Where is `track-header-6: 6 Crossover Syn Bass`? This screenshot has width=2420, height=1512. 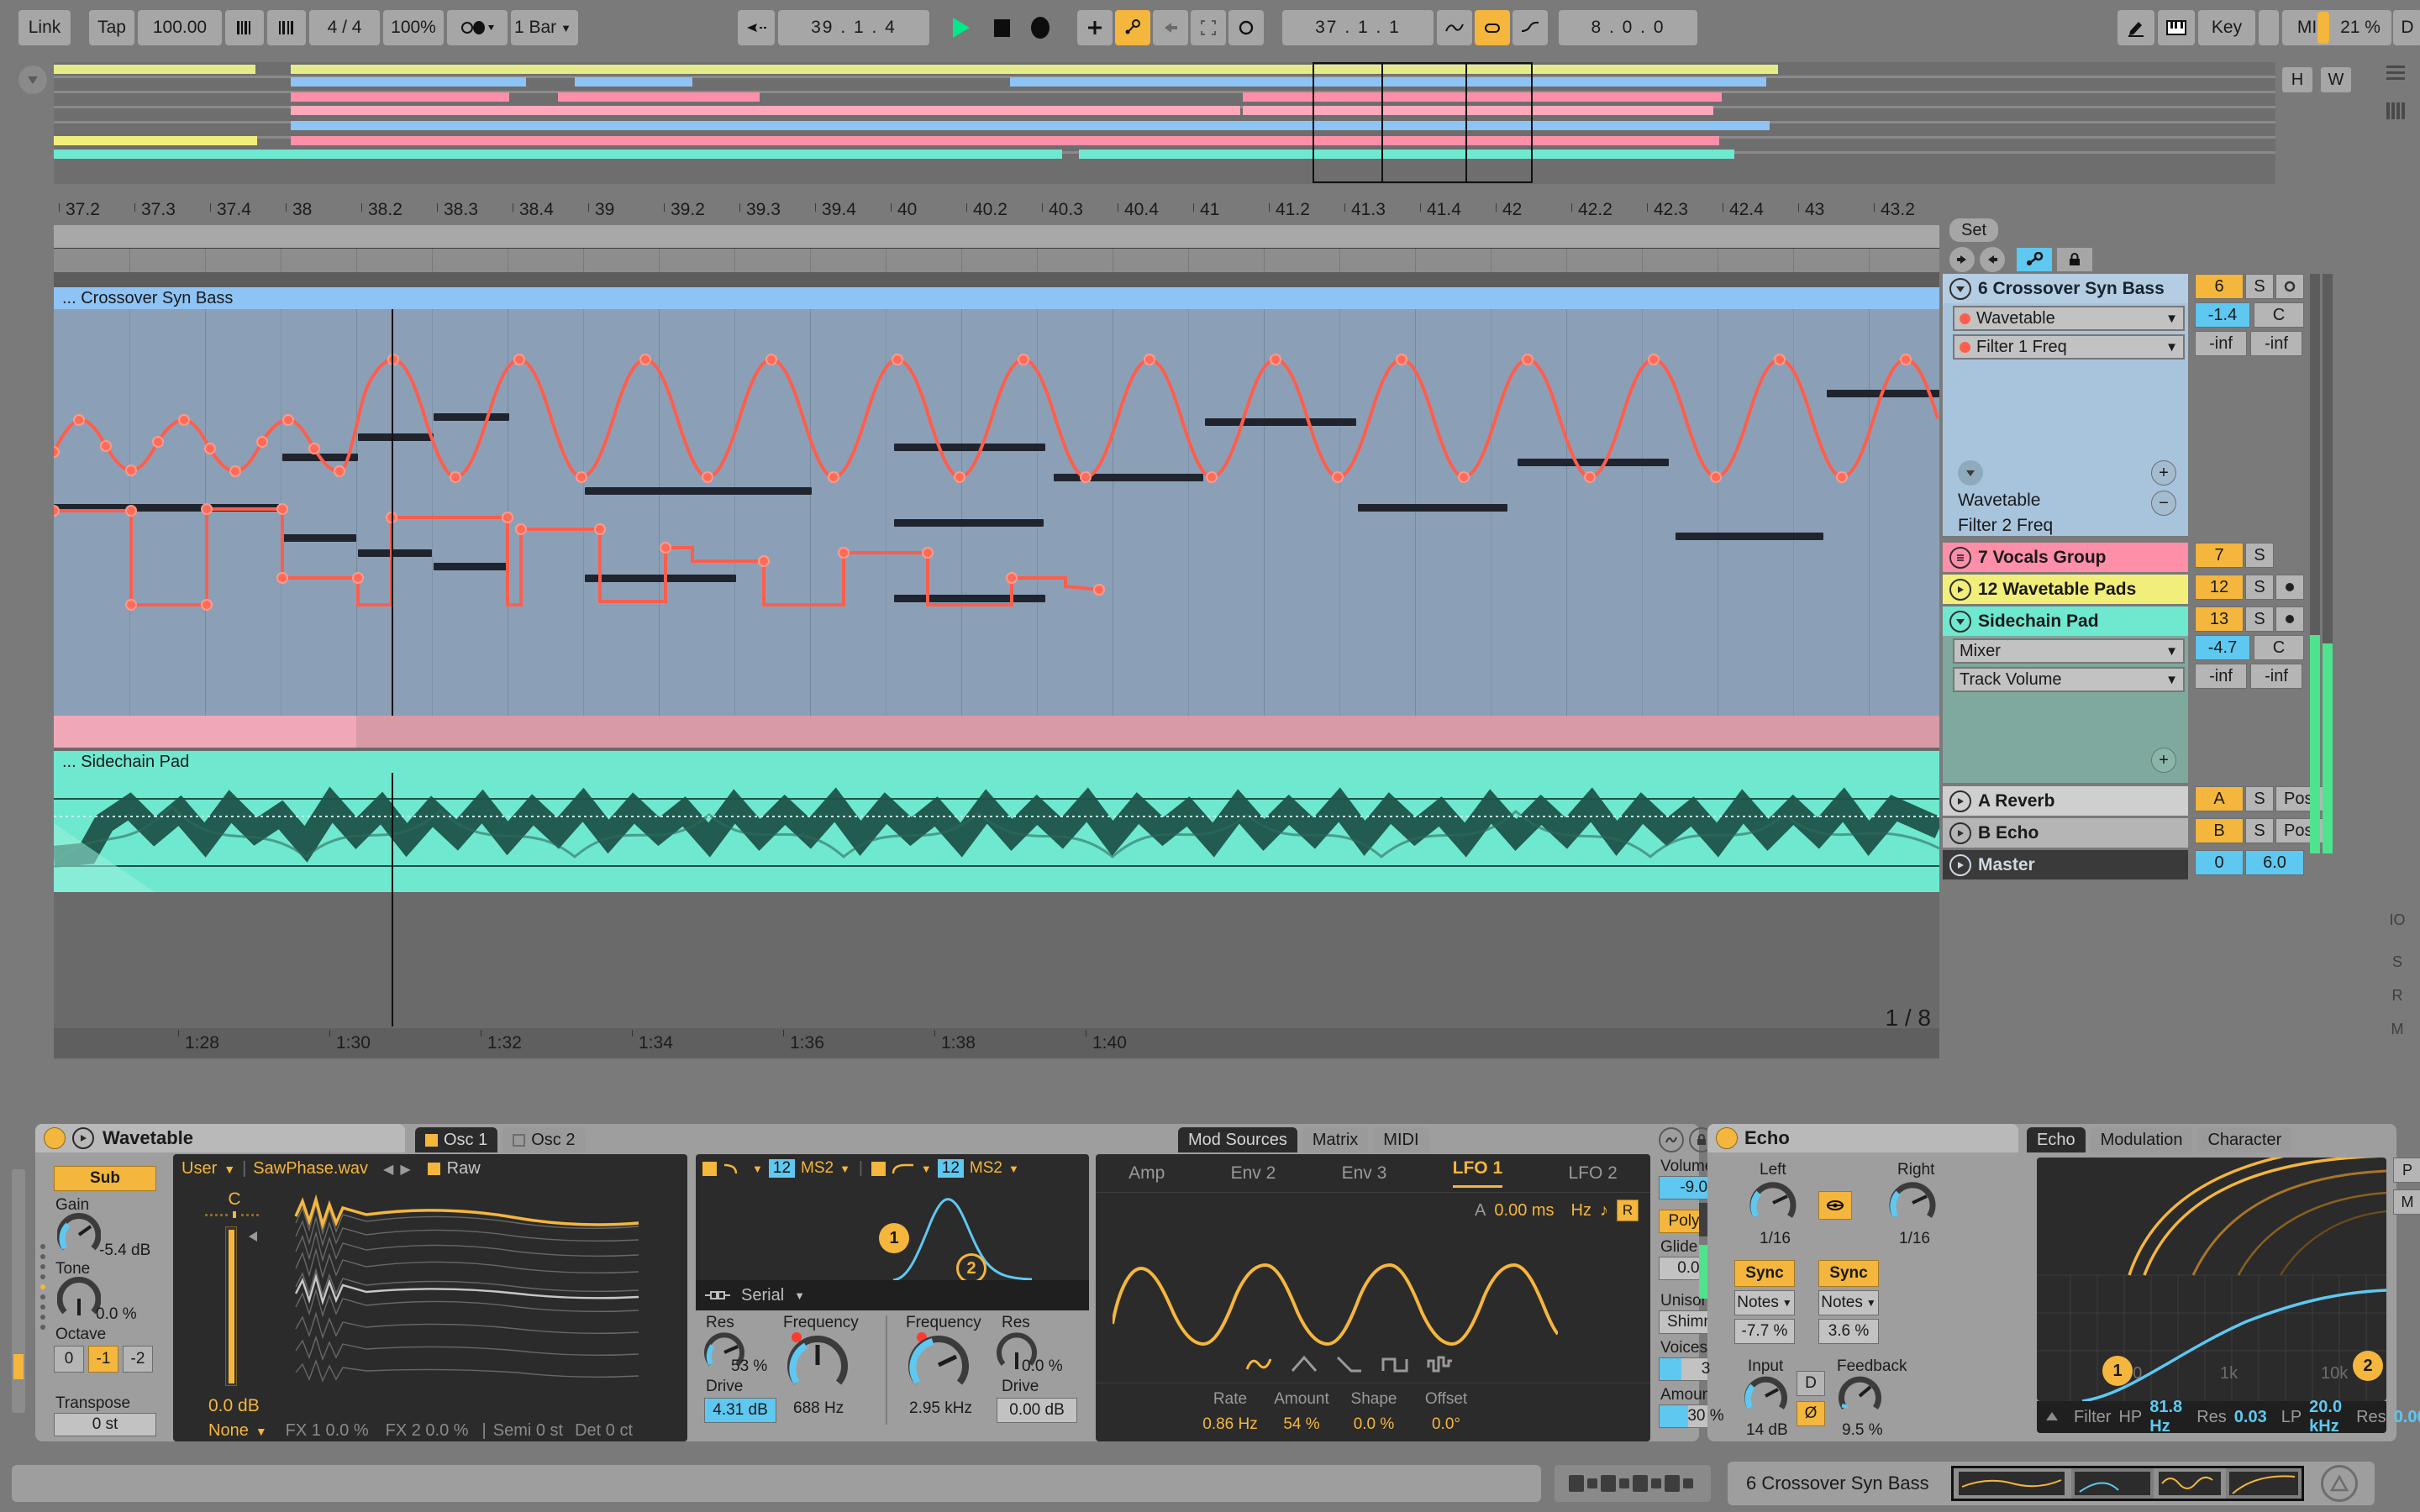
track-header-6: 6 Crossover Syn Bass is located at coordinates (2065, 288).